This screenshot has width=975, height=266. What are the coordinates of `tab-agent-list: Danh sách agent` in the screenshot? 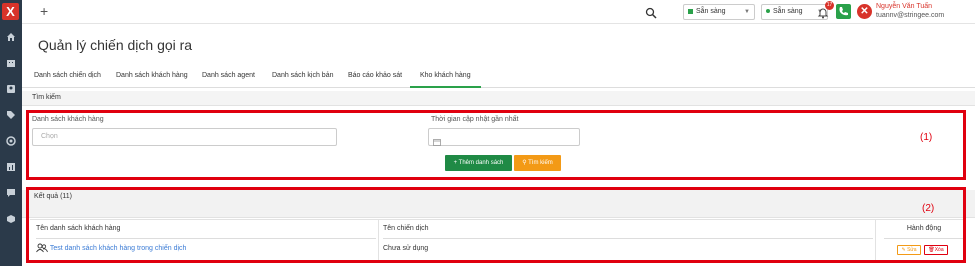 It's located at (228, 77).